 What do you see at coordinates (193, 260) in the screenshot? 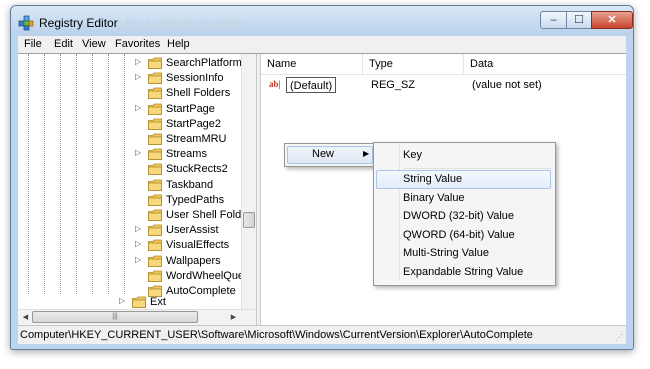
I see `tree-node-label: Wallpapers` at bounding box center [193, 260].